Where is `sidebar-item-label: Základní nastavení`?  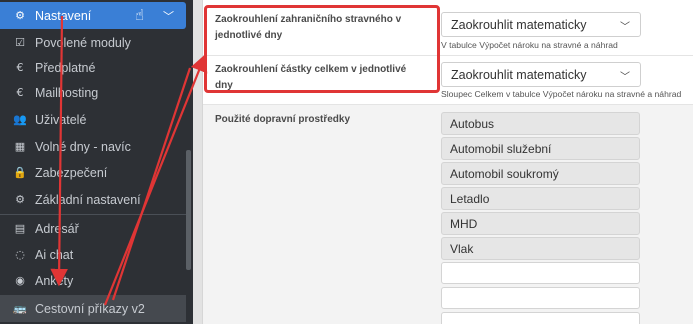 sidebar-item-label: Základní nastavení is located at coordinates (88, 199).